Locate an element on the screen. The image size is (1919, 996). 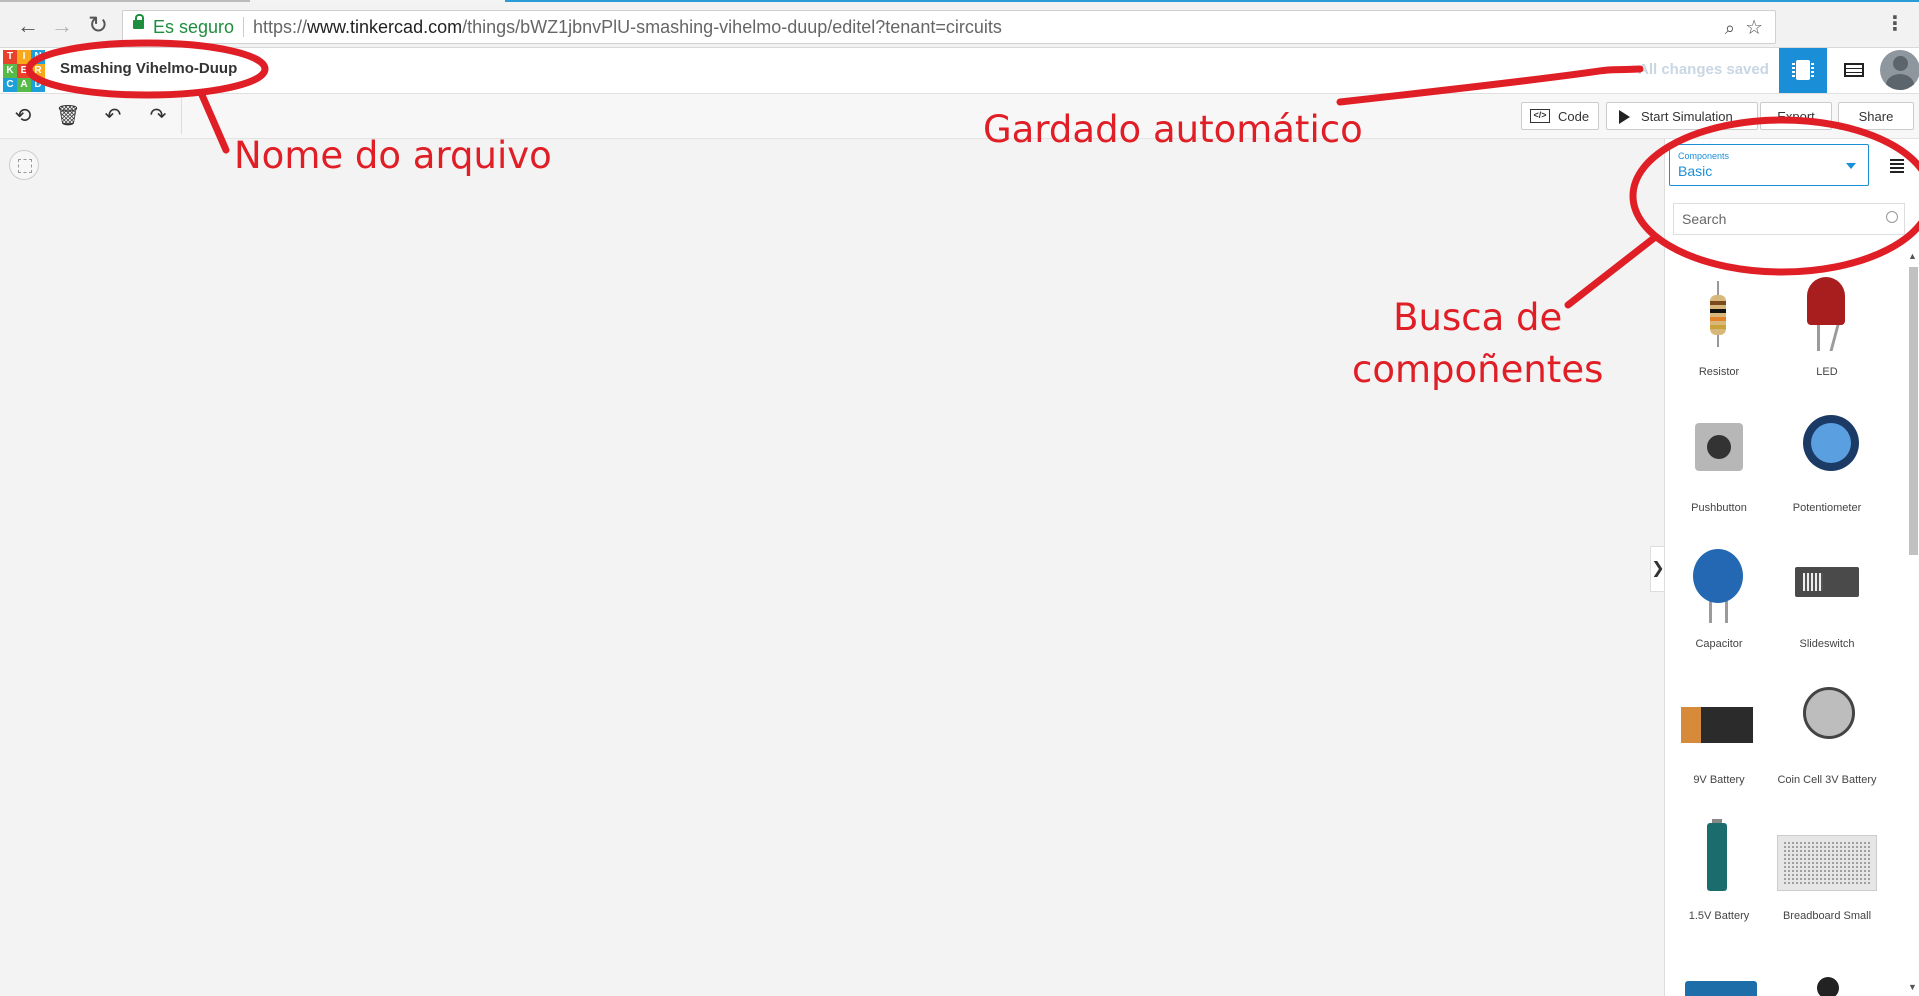
component-vibration-motor is located at coordinates (1827, 971).